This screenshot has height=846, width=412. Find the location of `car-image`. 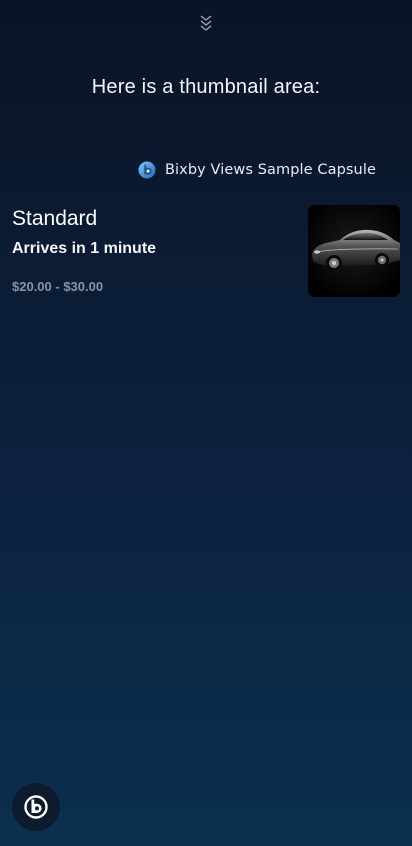

car-image is located at coordinates (354, 251).